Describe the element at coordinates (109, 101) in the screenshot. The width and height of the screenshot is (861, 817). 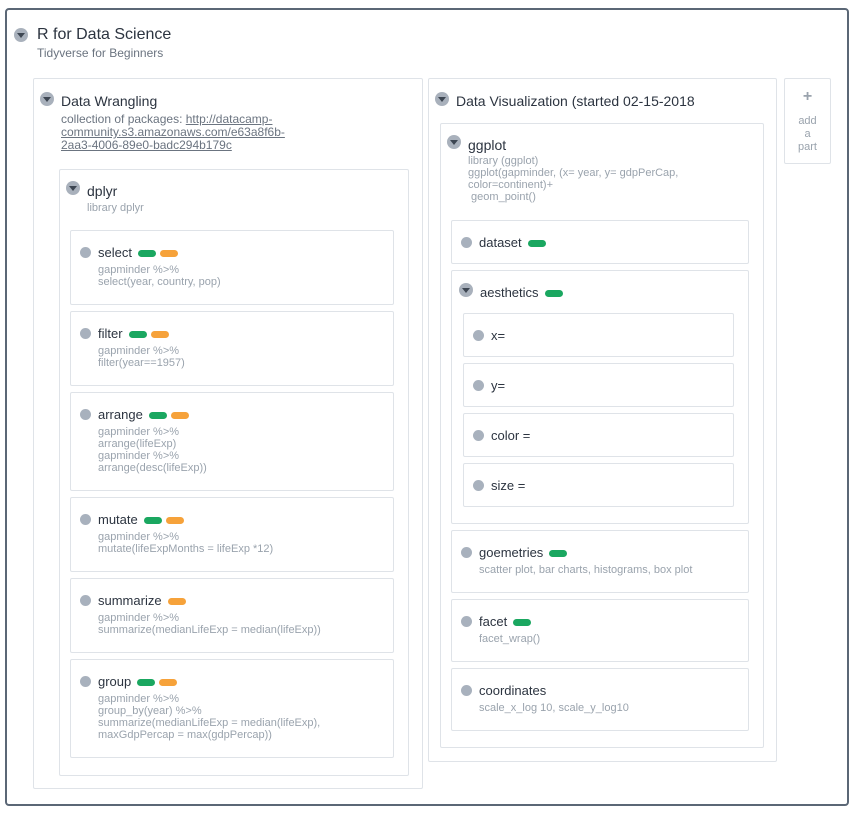
I see `wrangling-title: Data Wrangling` at that location.